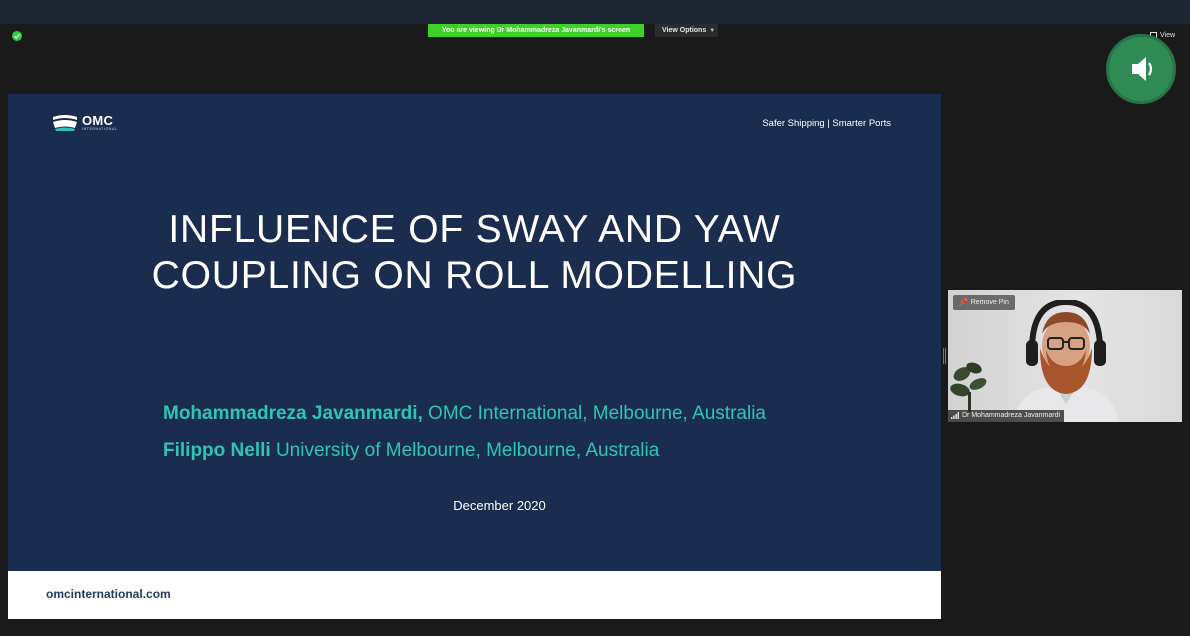 This screenshot has height=636, width=1190. What do you see at coordinates (217, 450) in the screenshot?
I see `author-name: Filippo Nelli` at bounding box center [217, 450].